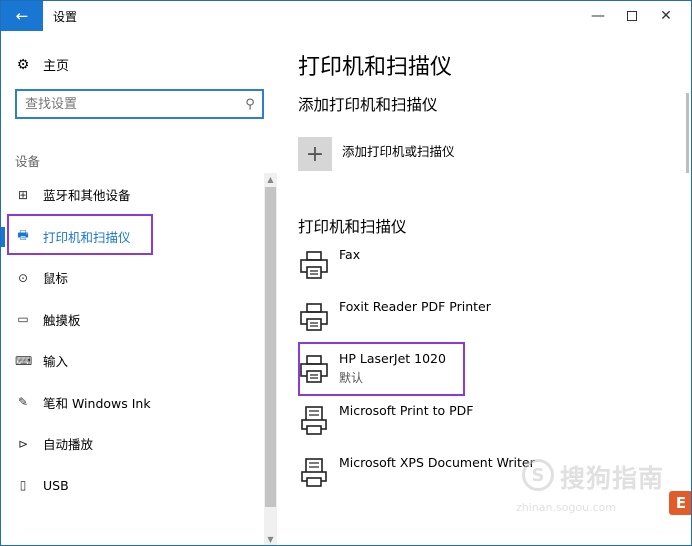  What do you see at coordinates (680, 503) in the screenshot?
I see `badge-icon: E` at bounding box center [680, 503].